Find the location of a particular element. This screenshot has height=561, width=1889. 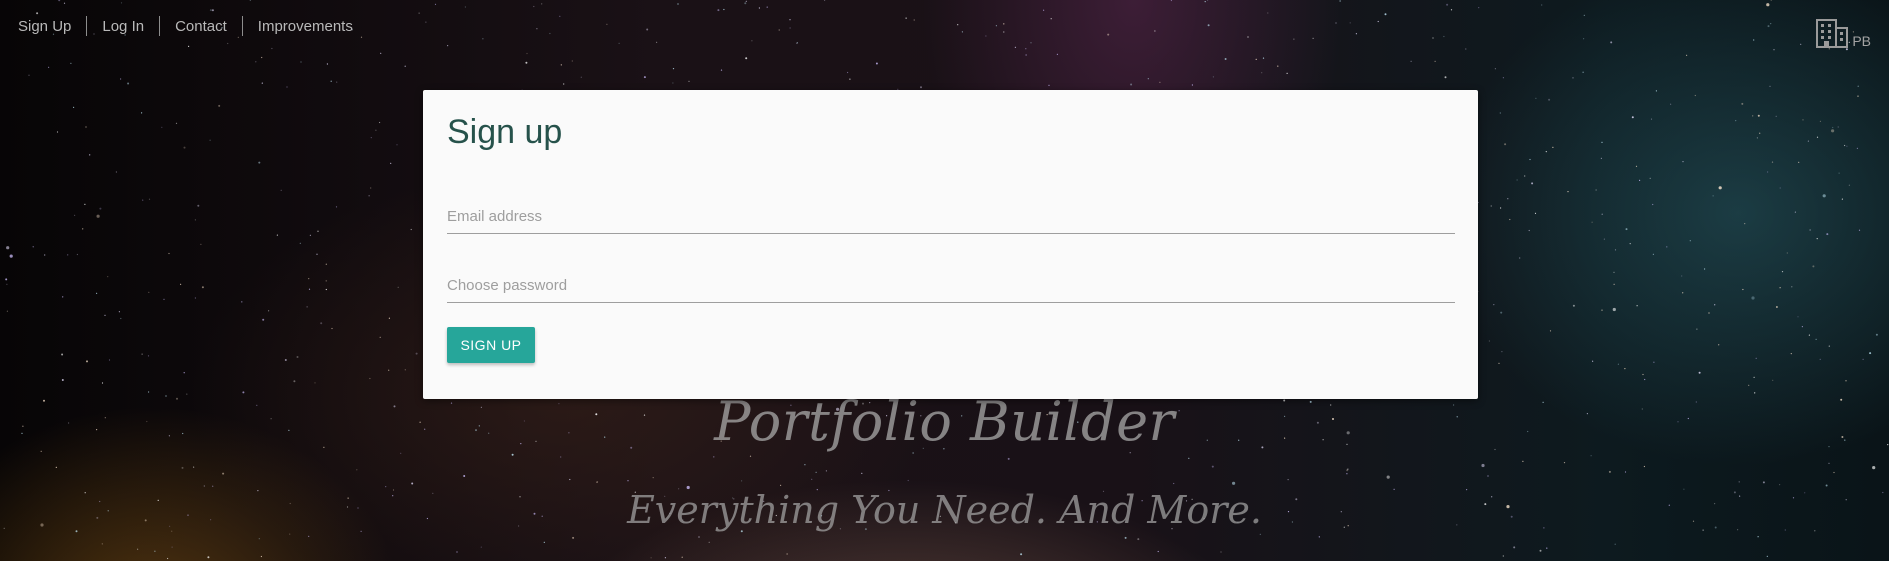

brand-logo: PB is located at coordinates (1843, 33).